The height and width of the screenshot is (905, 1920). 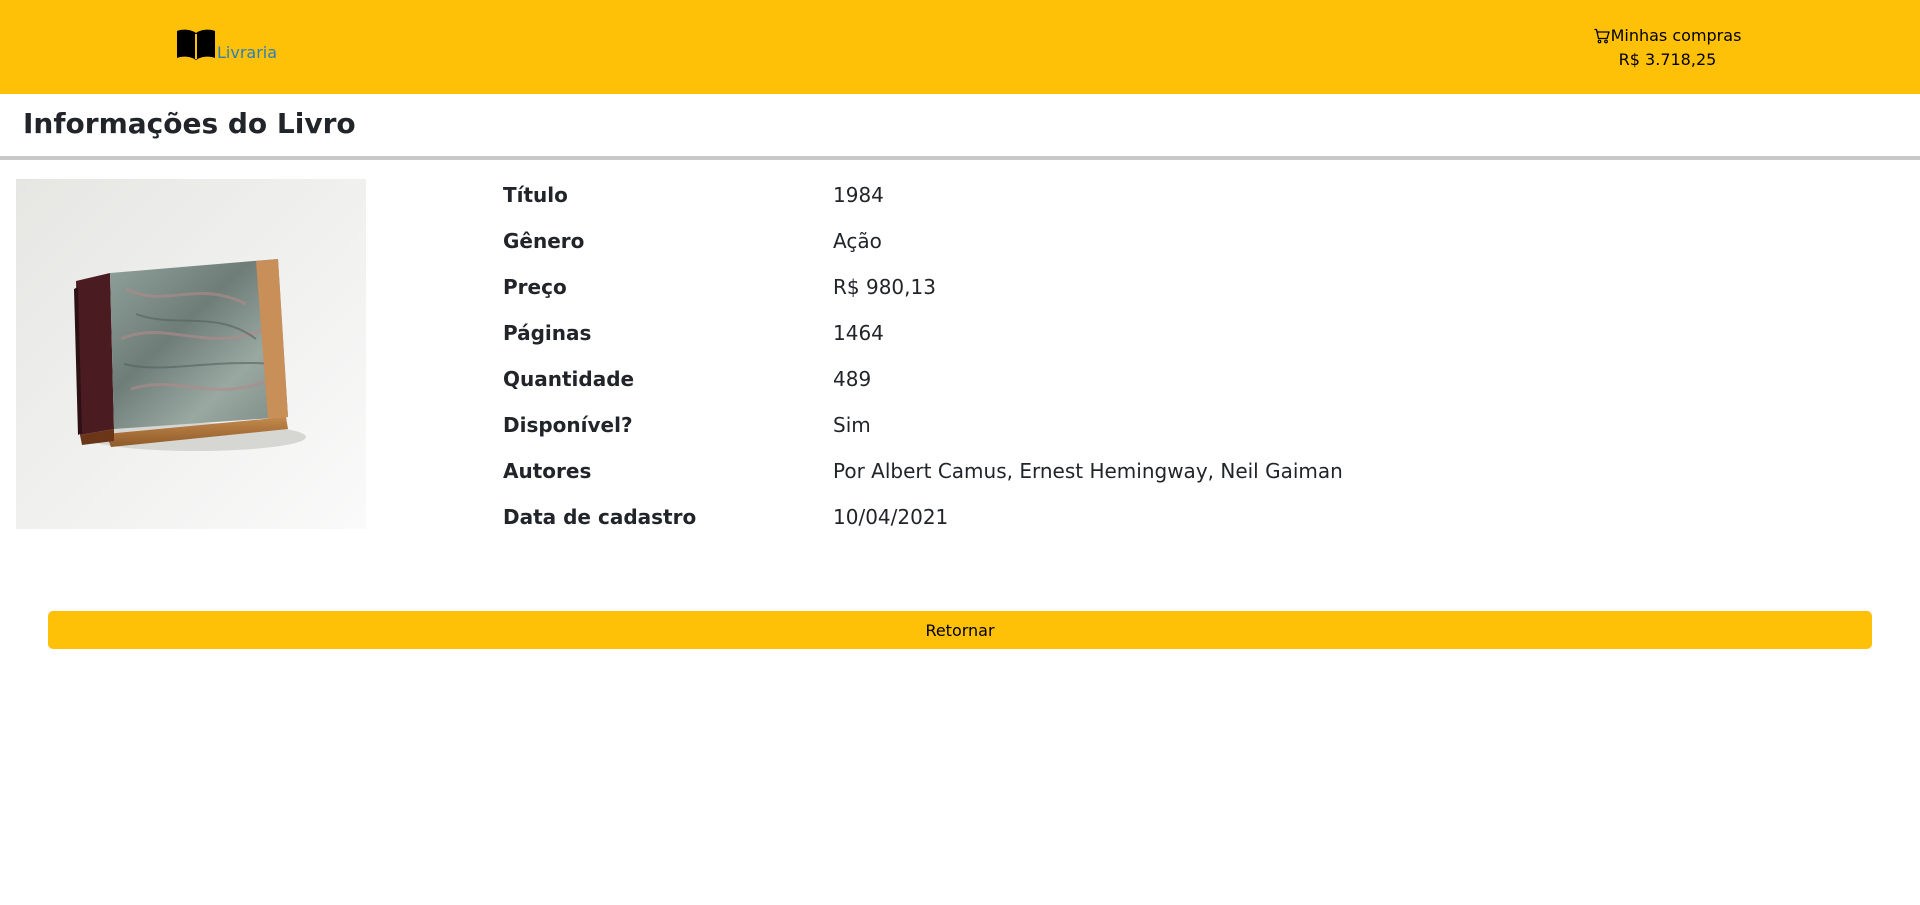 I want to click on table-row: Disponível? Sim, so click(x=1018, y=425).